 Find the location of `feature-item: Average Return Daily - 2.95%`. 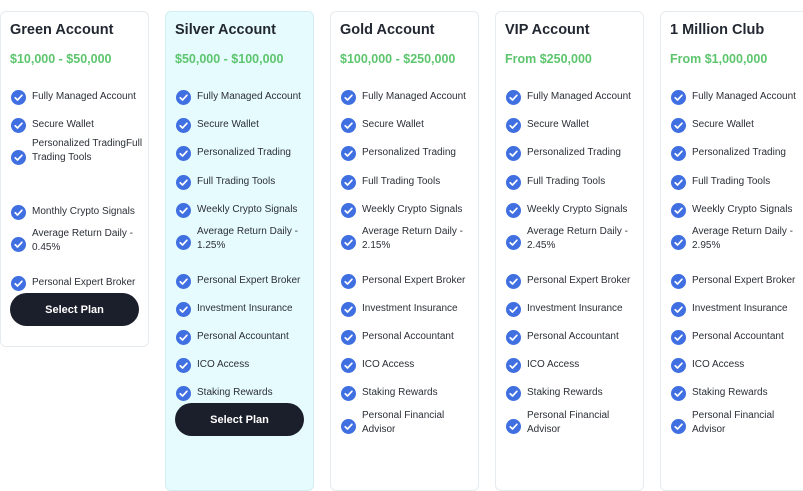

feature-item: Average Return Daily - 2.95% is located at coordinates (737, 240).